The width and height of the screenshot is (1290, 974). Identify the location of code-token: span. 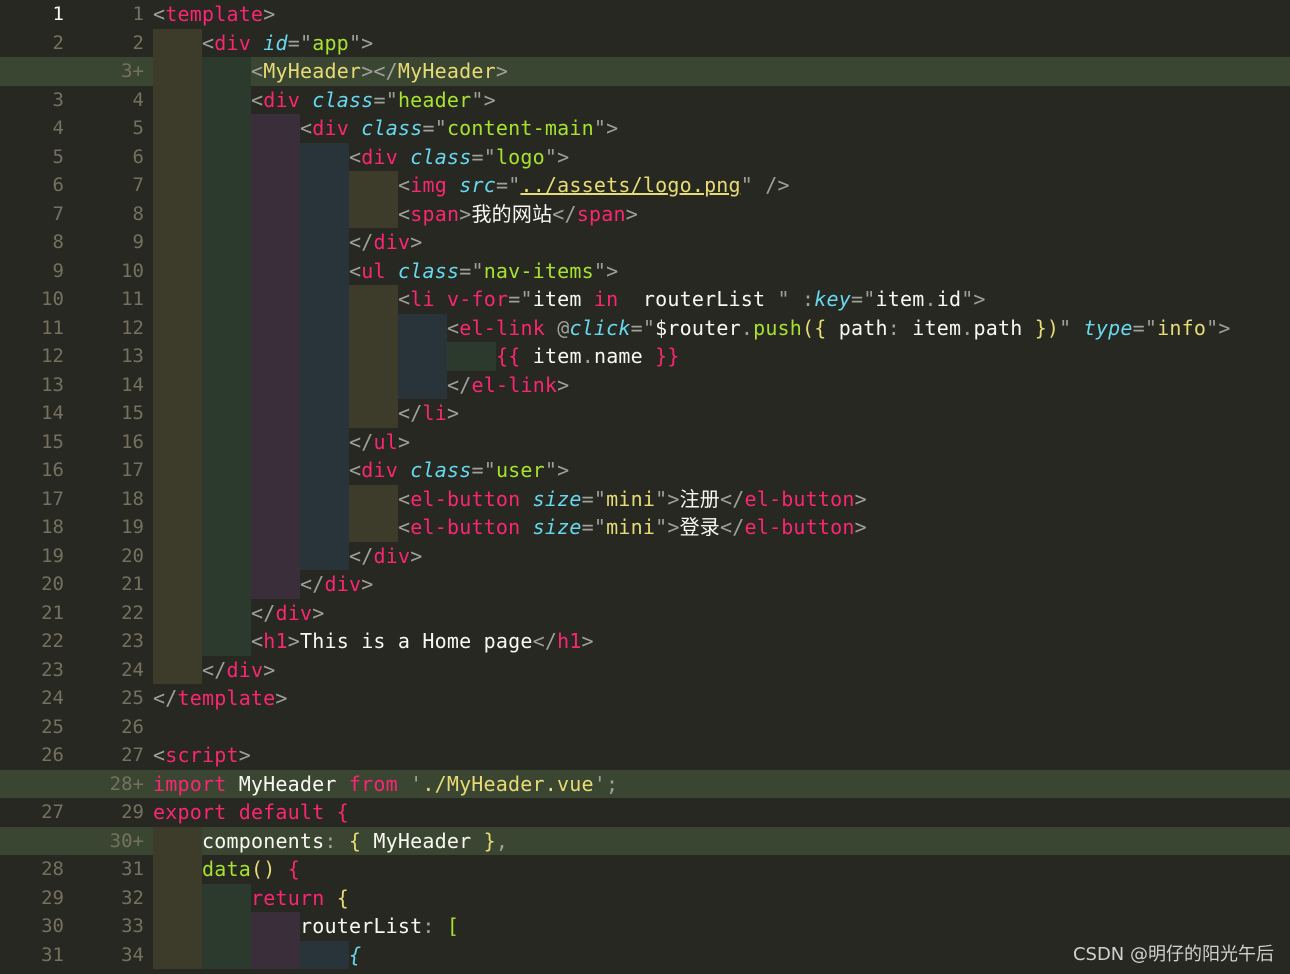
(435, 213).